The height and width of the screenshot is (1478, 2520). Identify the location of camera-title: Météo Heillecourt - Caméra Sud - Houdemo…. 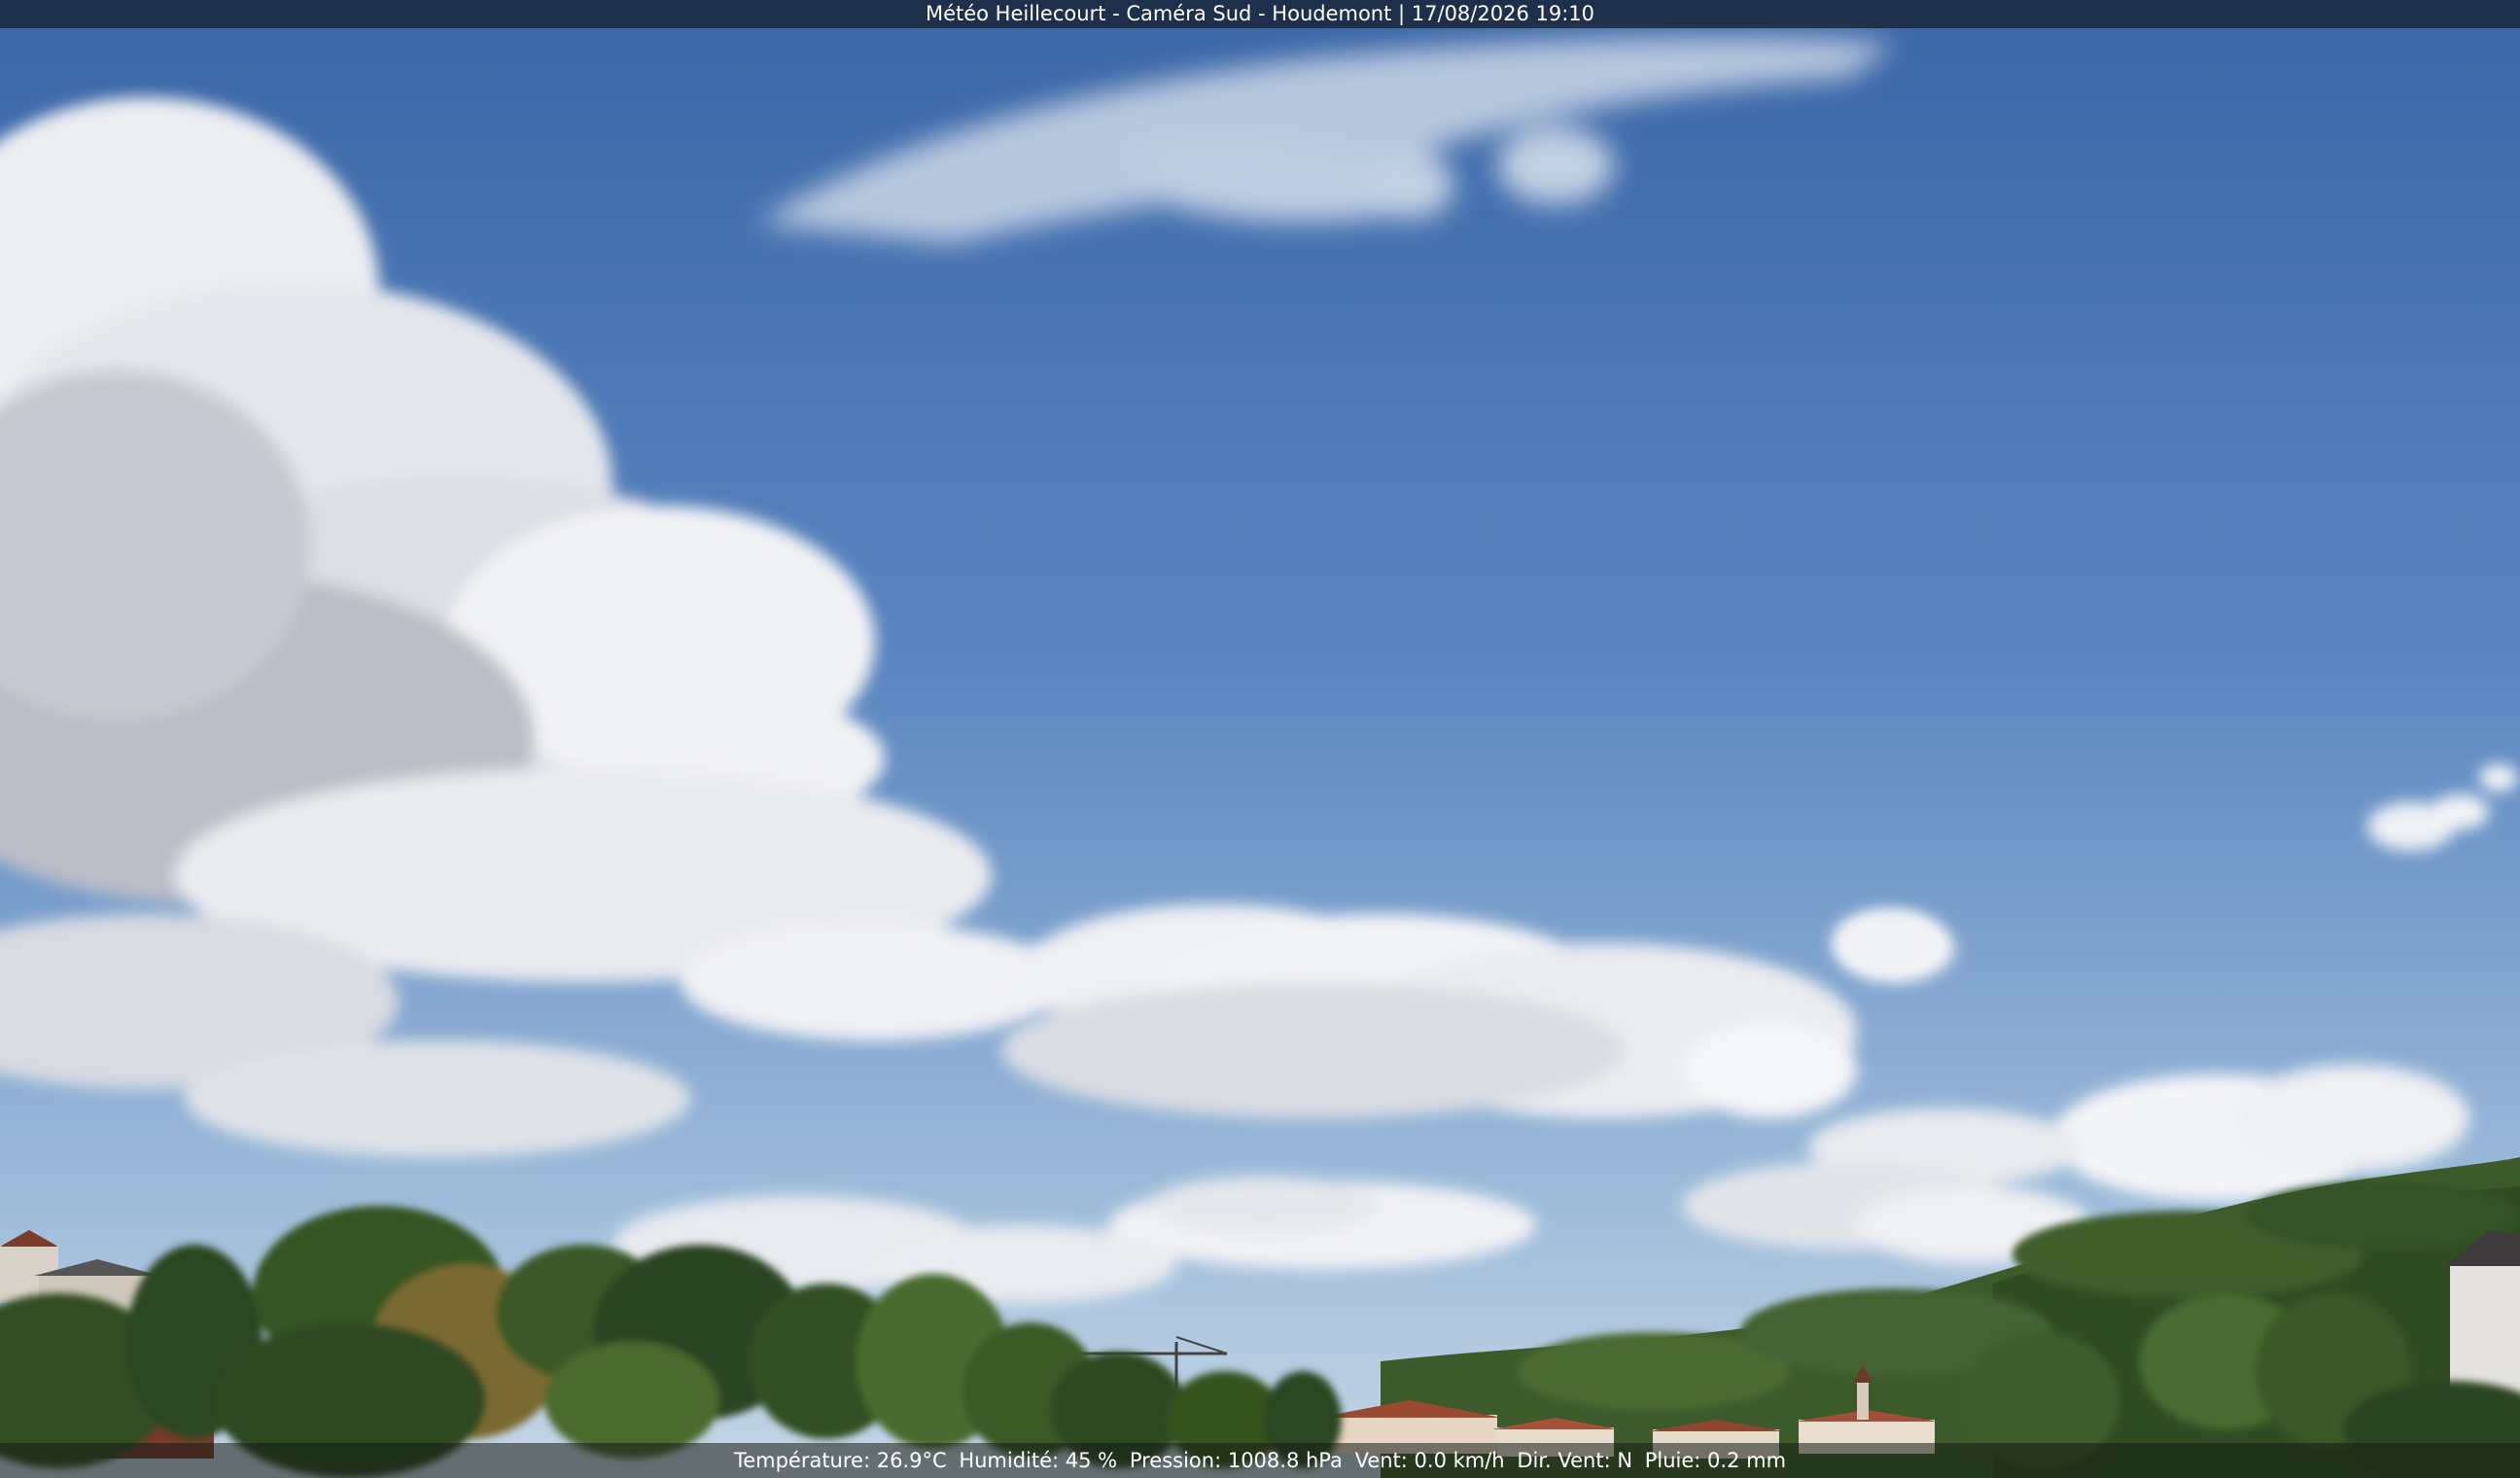
(1260, 13).